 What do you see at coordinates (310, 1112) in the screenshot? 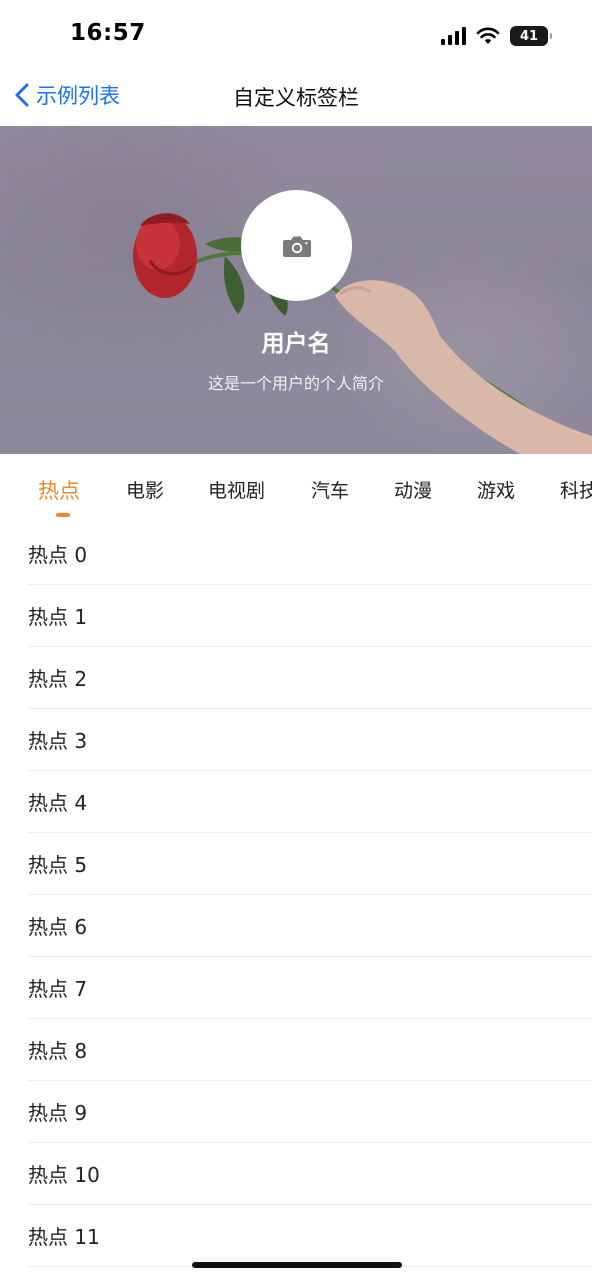
I see `list-item: 热点 9` at bounding box center [310, 1112].